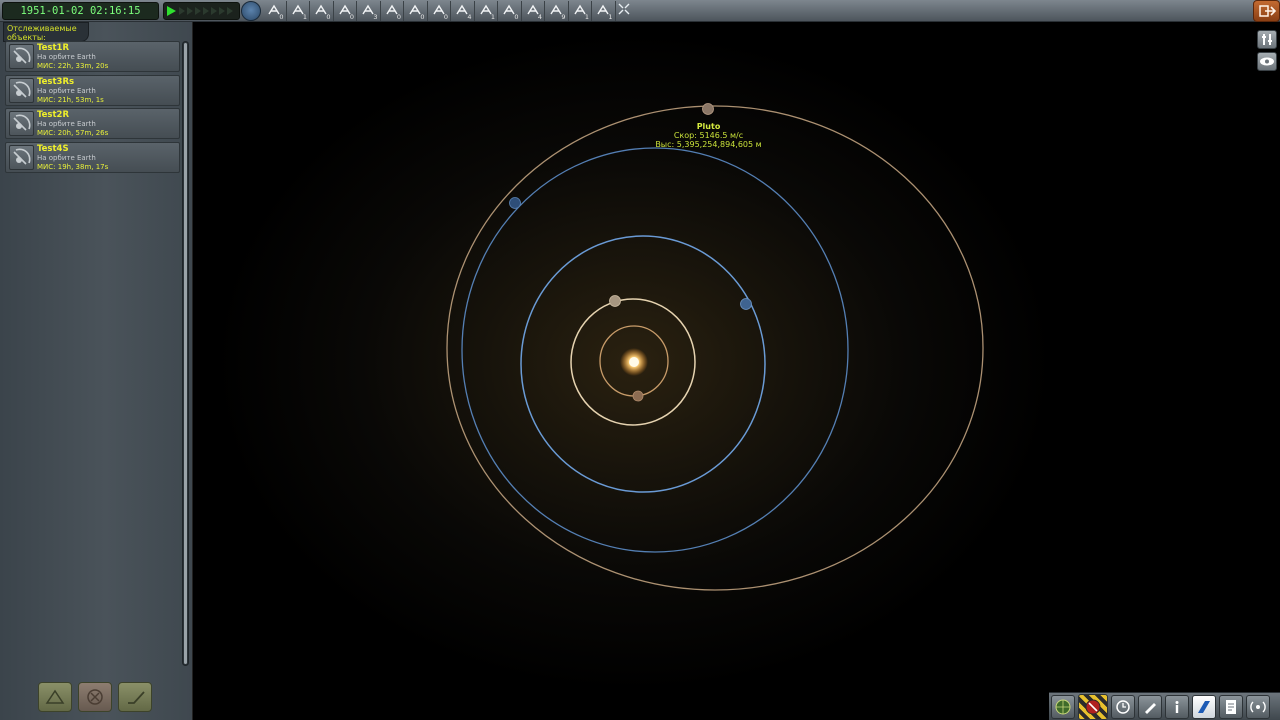 The width and height of the screenshot is (1280, 720). Describe the element at coordinates (515, 203) in the screenshot. I see `planet-blue-outer` at that location.